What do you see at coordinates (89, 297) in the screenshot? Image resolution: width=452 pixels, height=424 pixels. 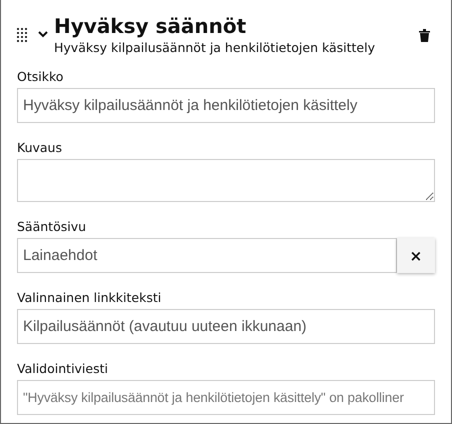 I see `field-label: Valinnainen linkkiteksti` at bounding box center [89, 297].